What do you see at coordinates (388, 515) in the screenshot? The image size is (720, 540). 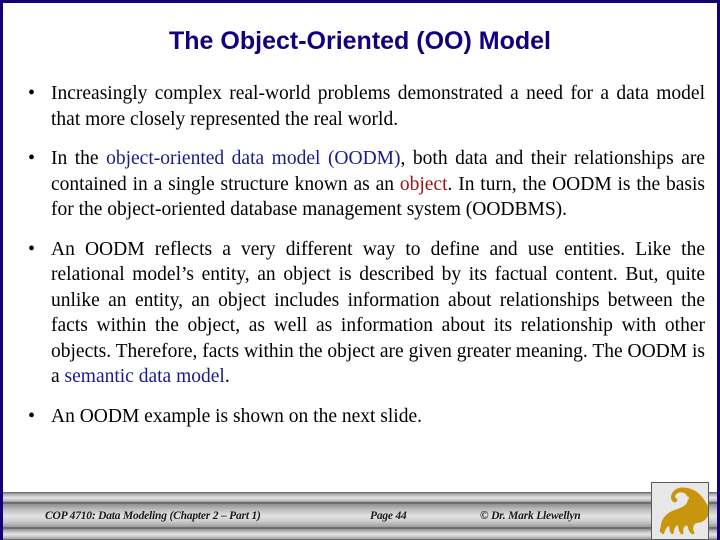 I see `footer-page-number: Page 44` at bounding box center [388, 515].